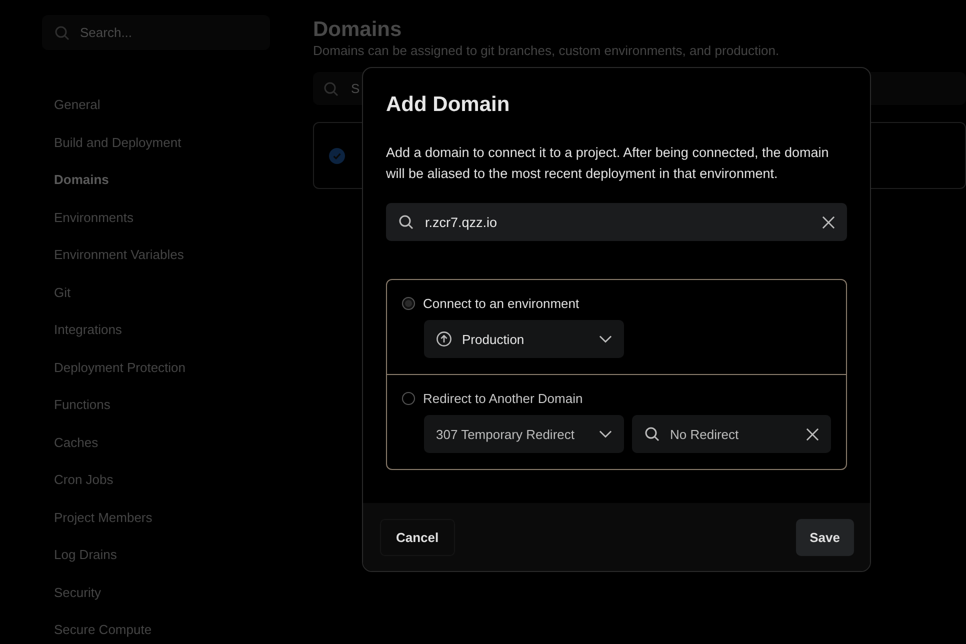  Describe the element at coordinates (546, 50) in the screenshot. I see `page-subtitle: Domains can be assigned to git branches, custom environments, and production.` at that location.